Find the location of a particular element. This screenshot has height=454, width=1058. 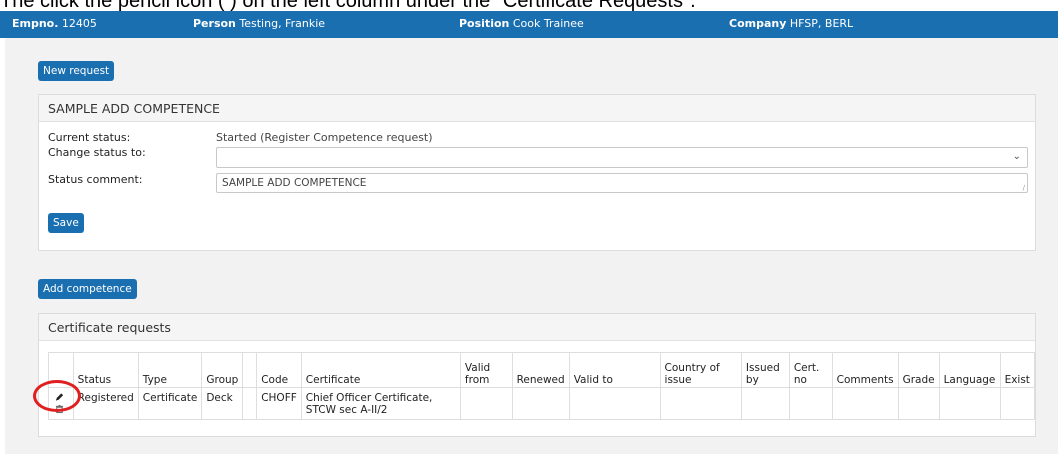

col-language: Language is located at coordinates (969, 370).